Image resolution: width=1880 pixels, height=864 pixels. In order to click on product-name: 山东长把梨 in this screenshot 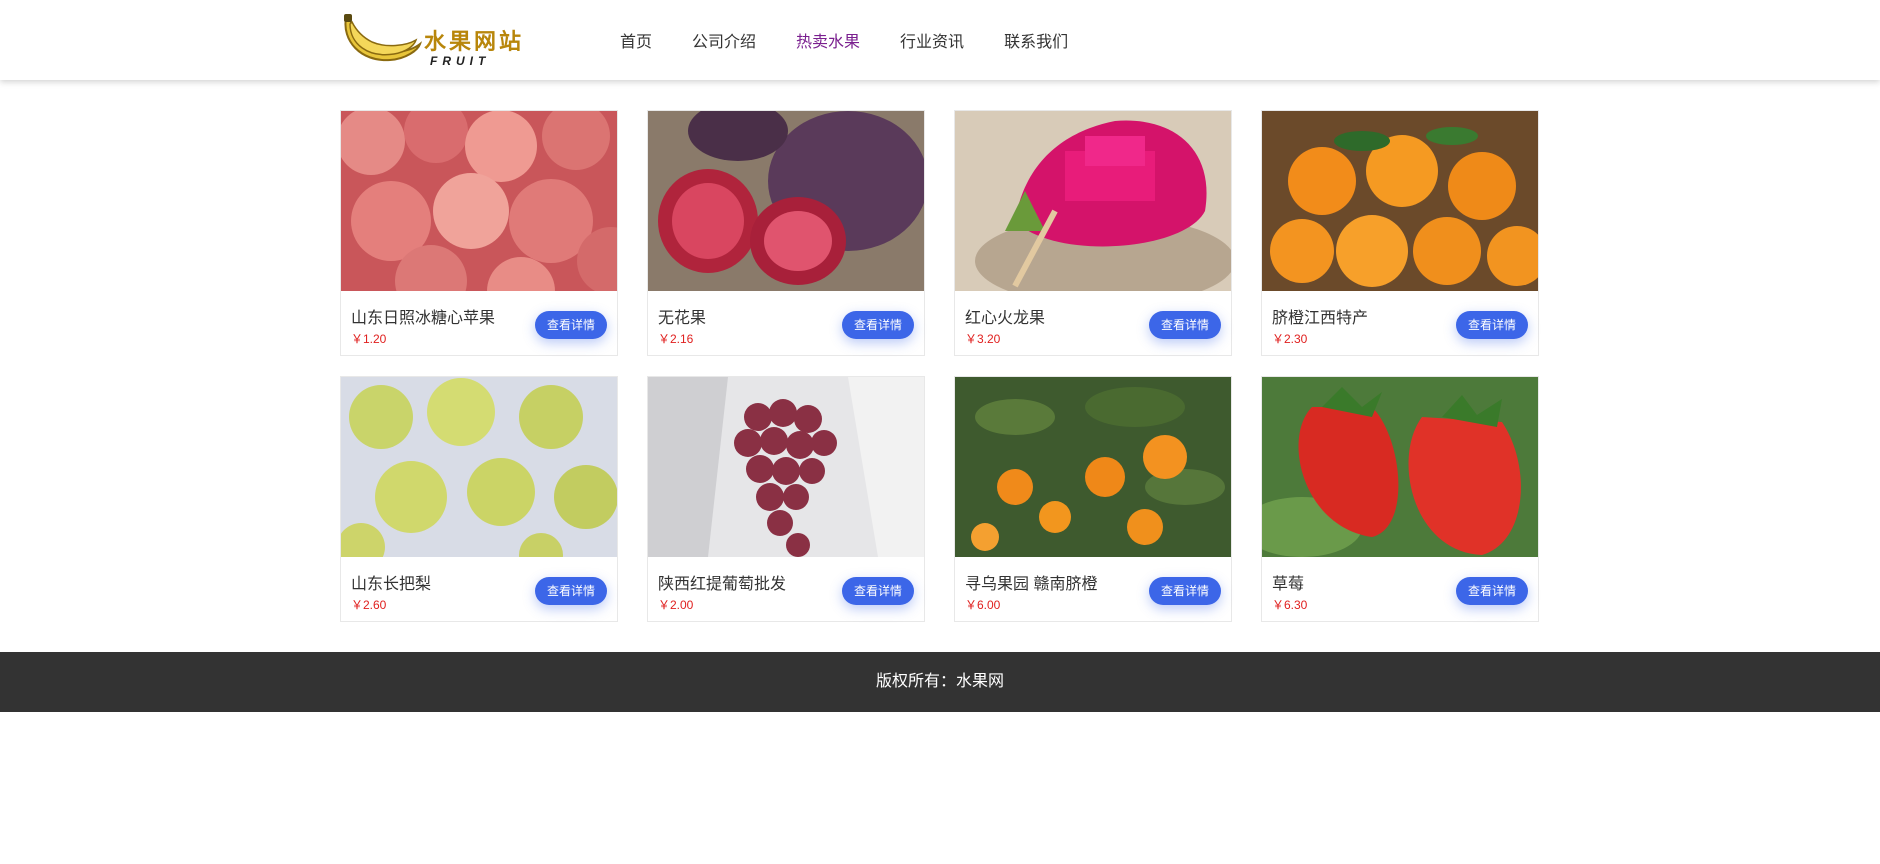, I will do `click(391, 584)`.